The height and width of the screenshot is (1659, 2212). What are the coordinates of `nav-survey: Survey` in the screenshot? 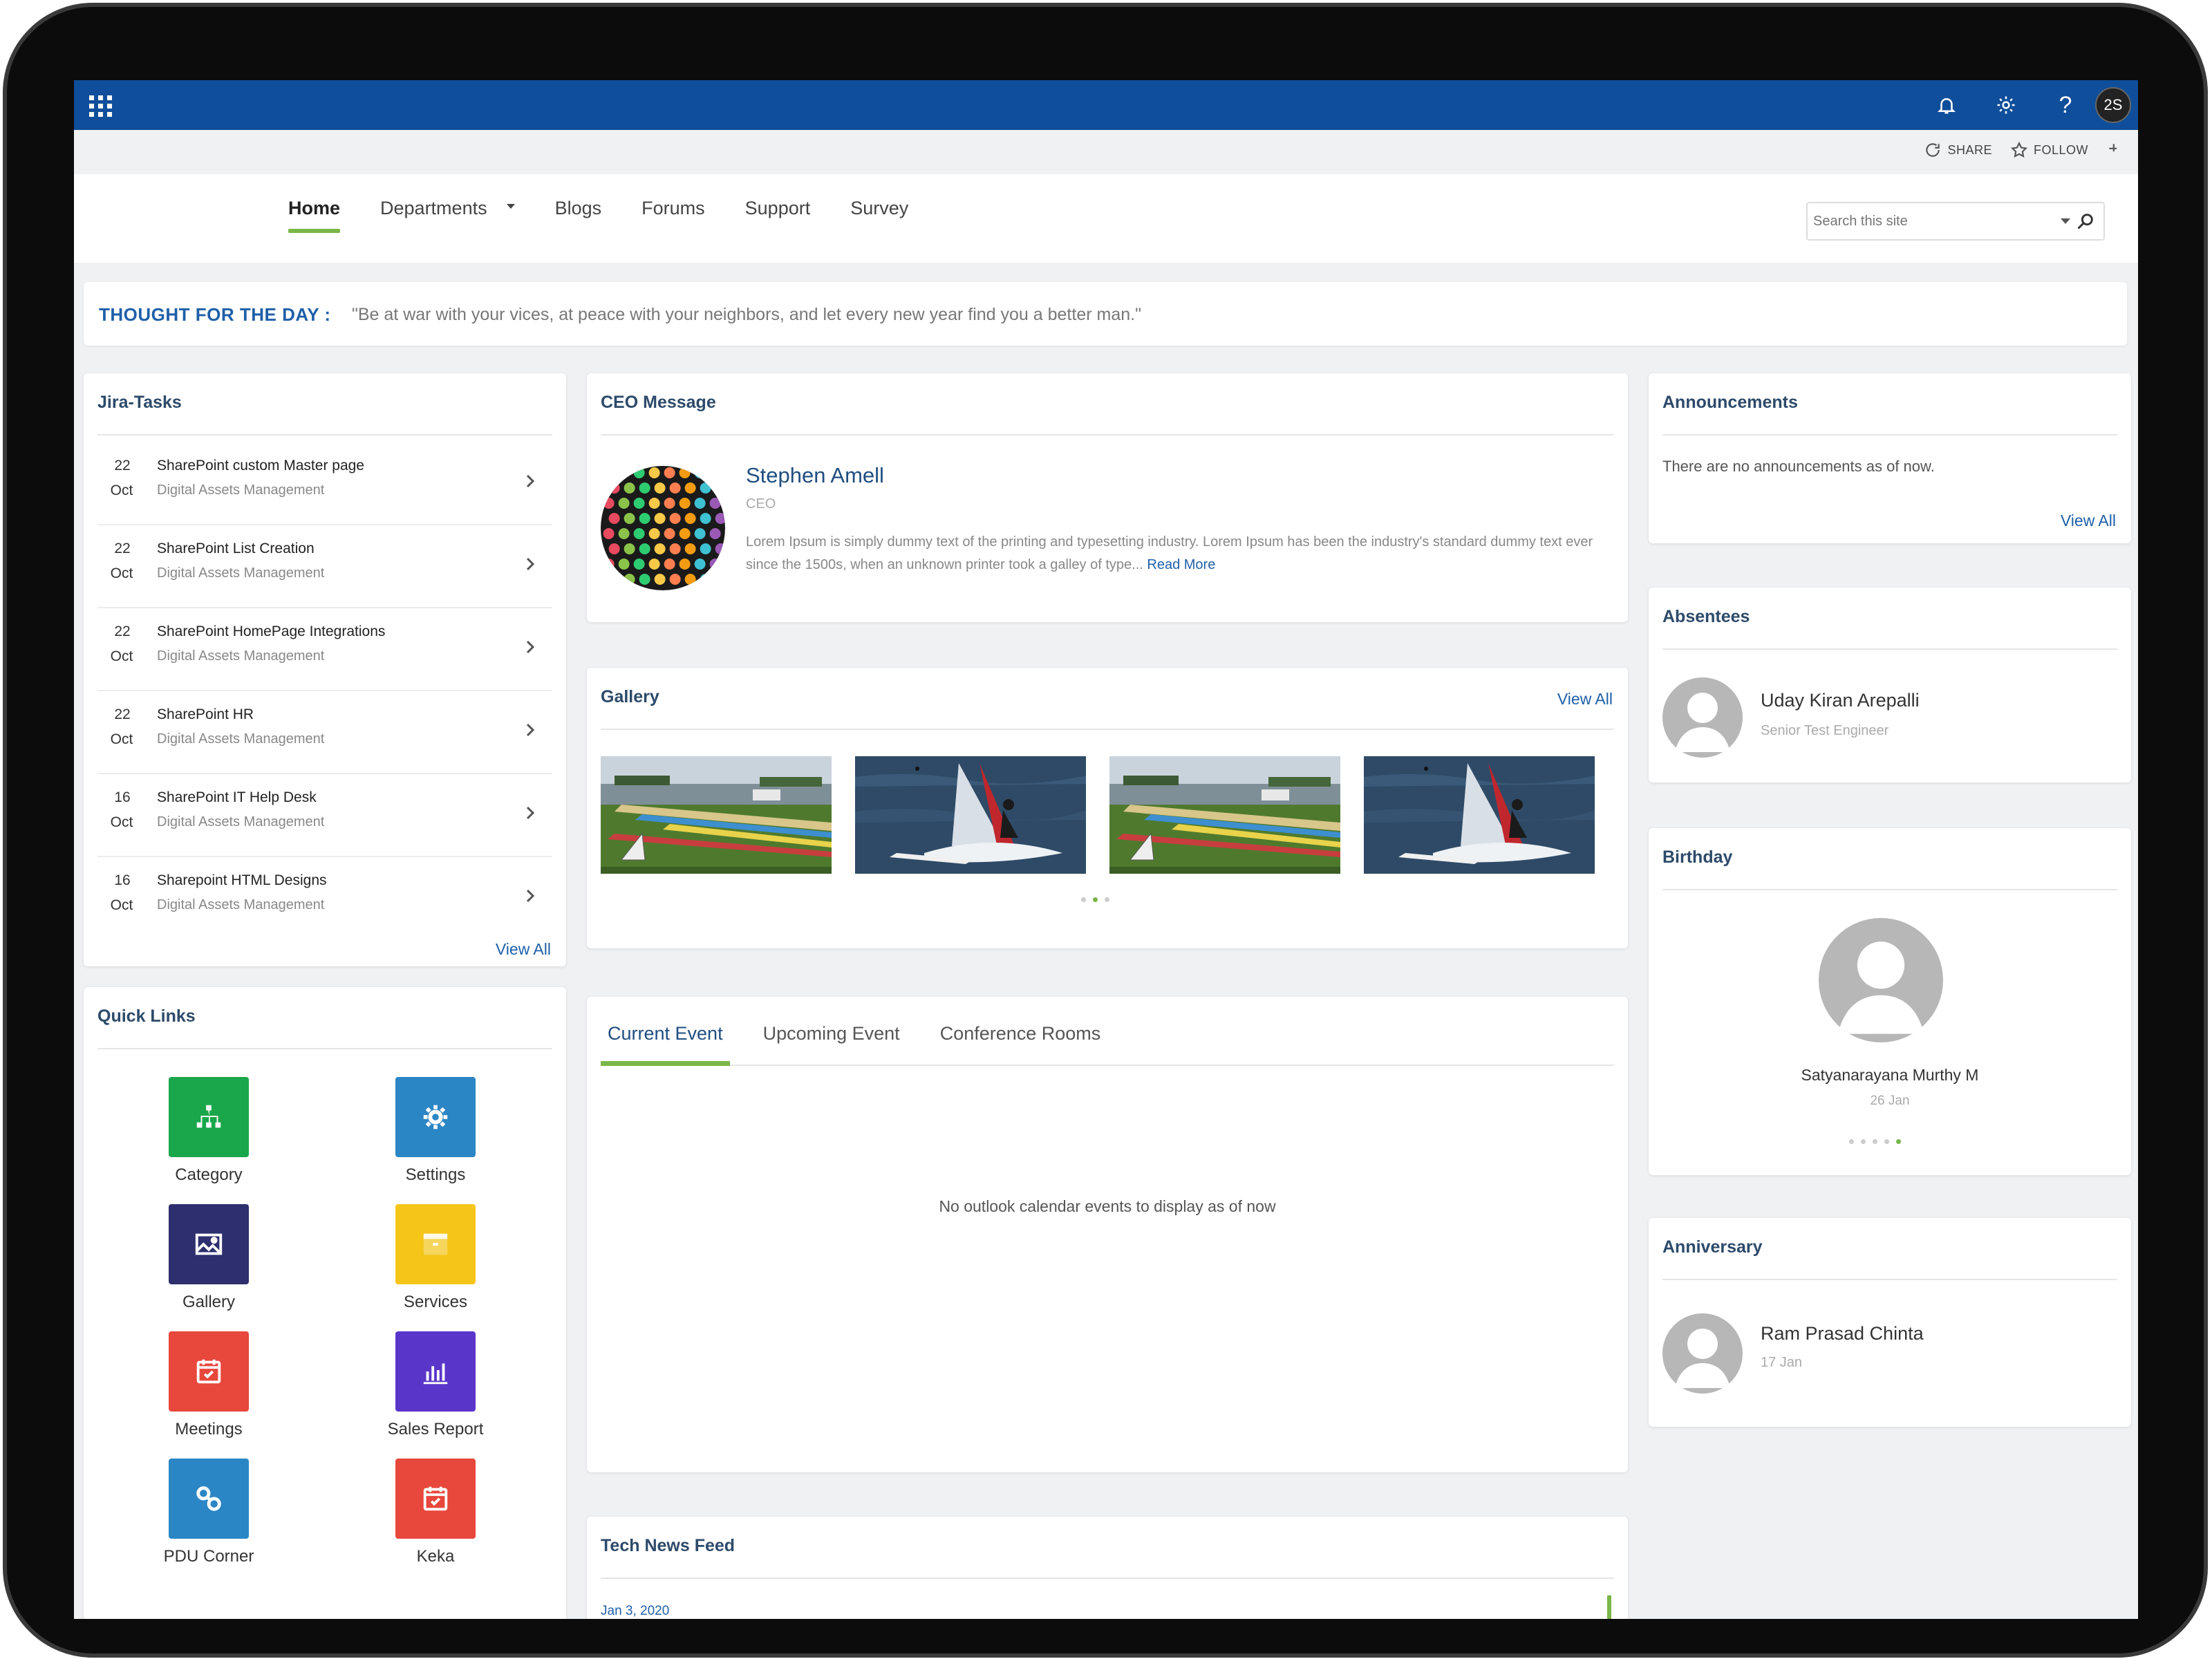 It's located at (879, 215).